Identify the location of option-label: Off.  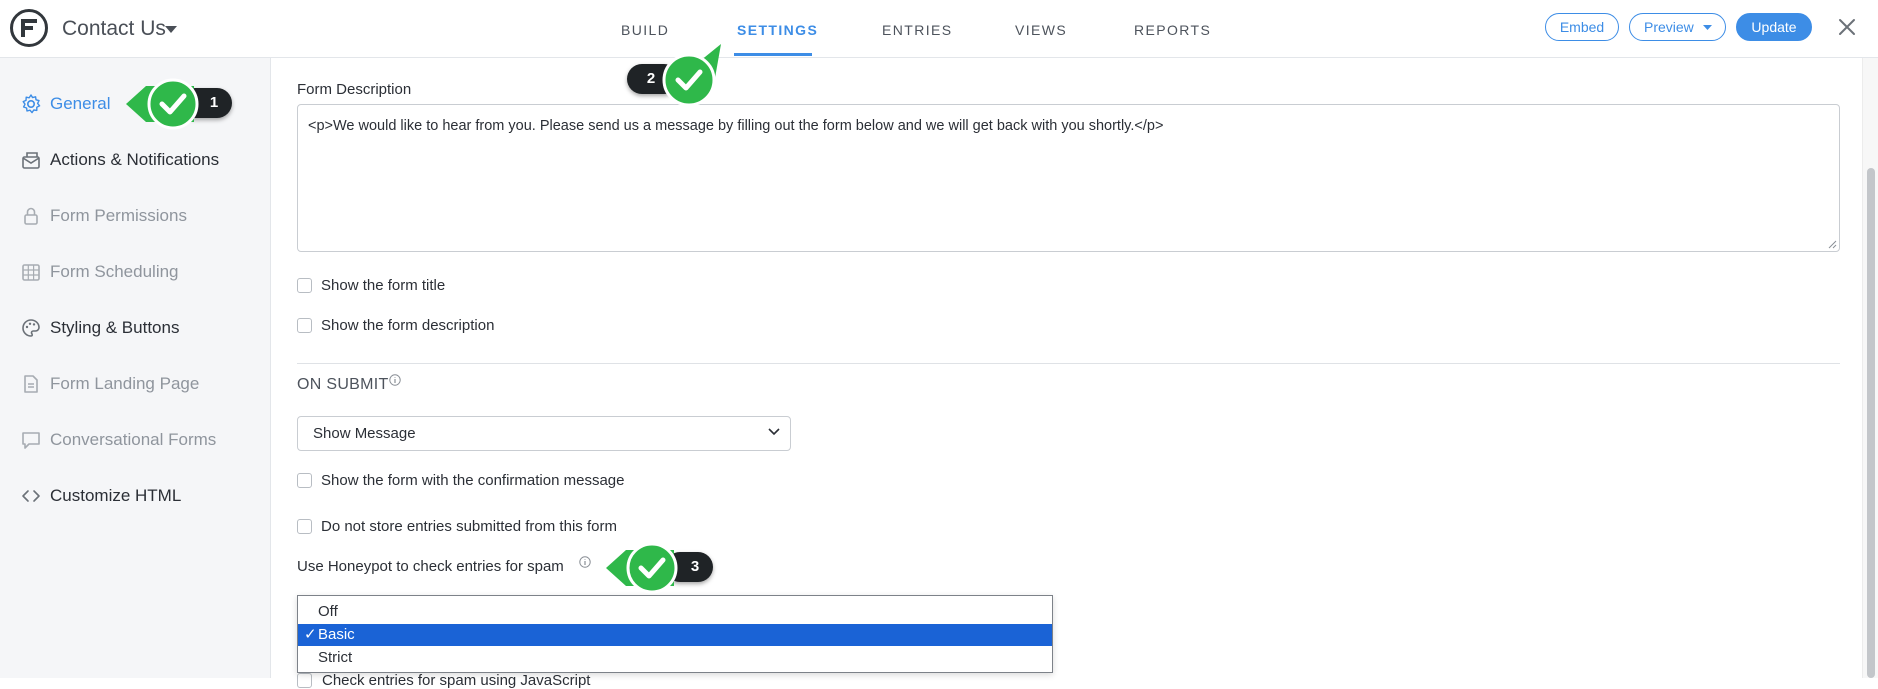
(328, 611).